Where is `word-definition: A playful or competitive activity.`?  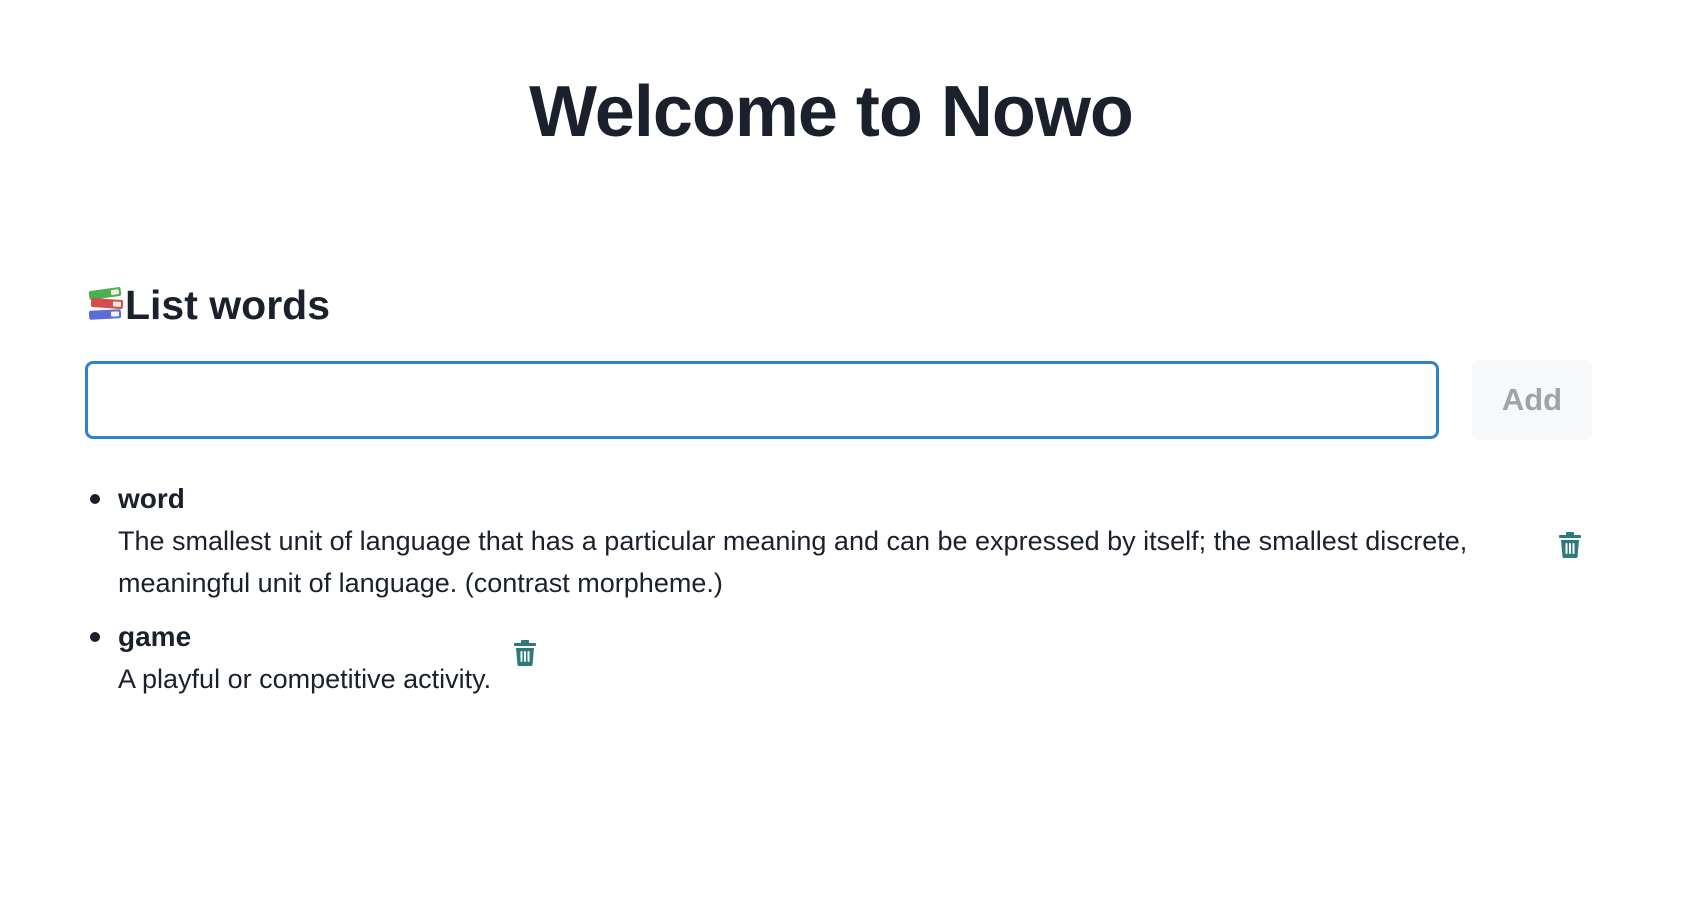
word-definition: A playful or competitive activity. is located at coordinates (305, 679).